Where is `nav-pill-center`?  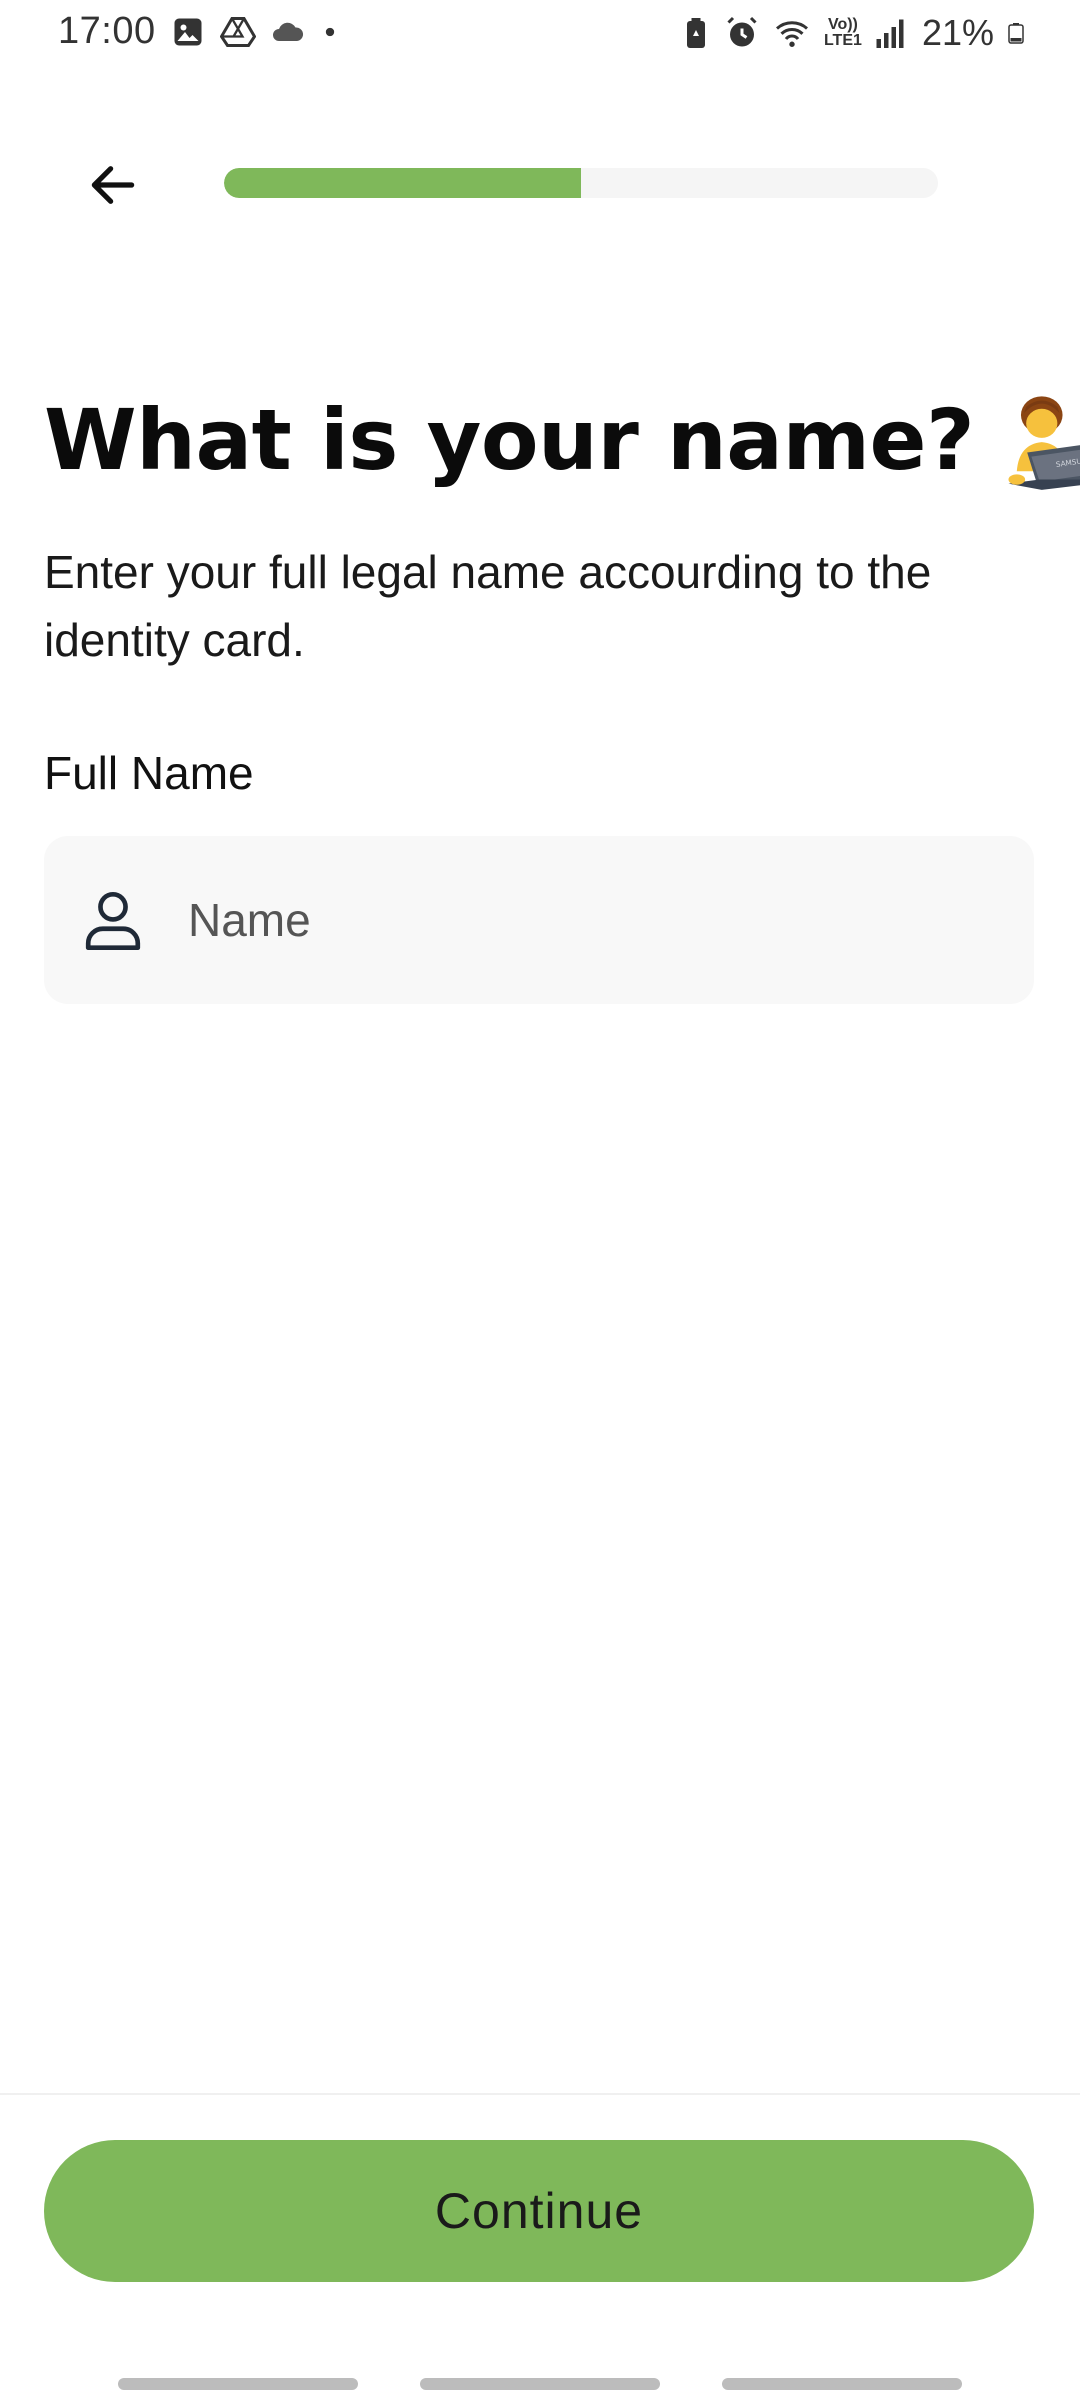
nav-pill-center is located at coordinates (540, 2384).